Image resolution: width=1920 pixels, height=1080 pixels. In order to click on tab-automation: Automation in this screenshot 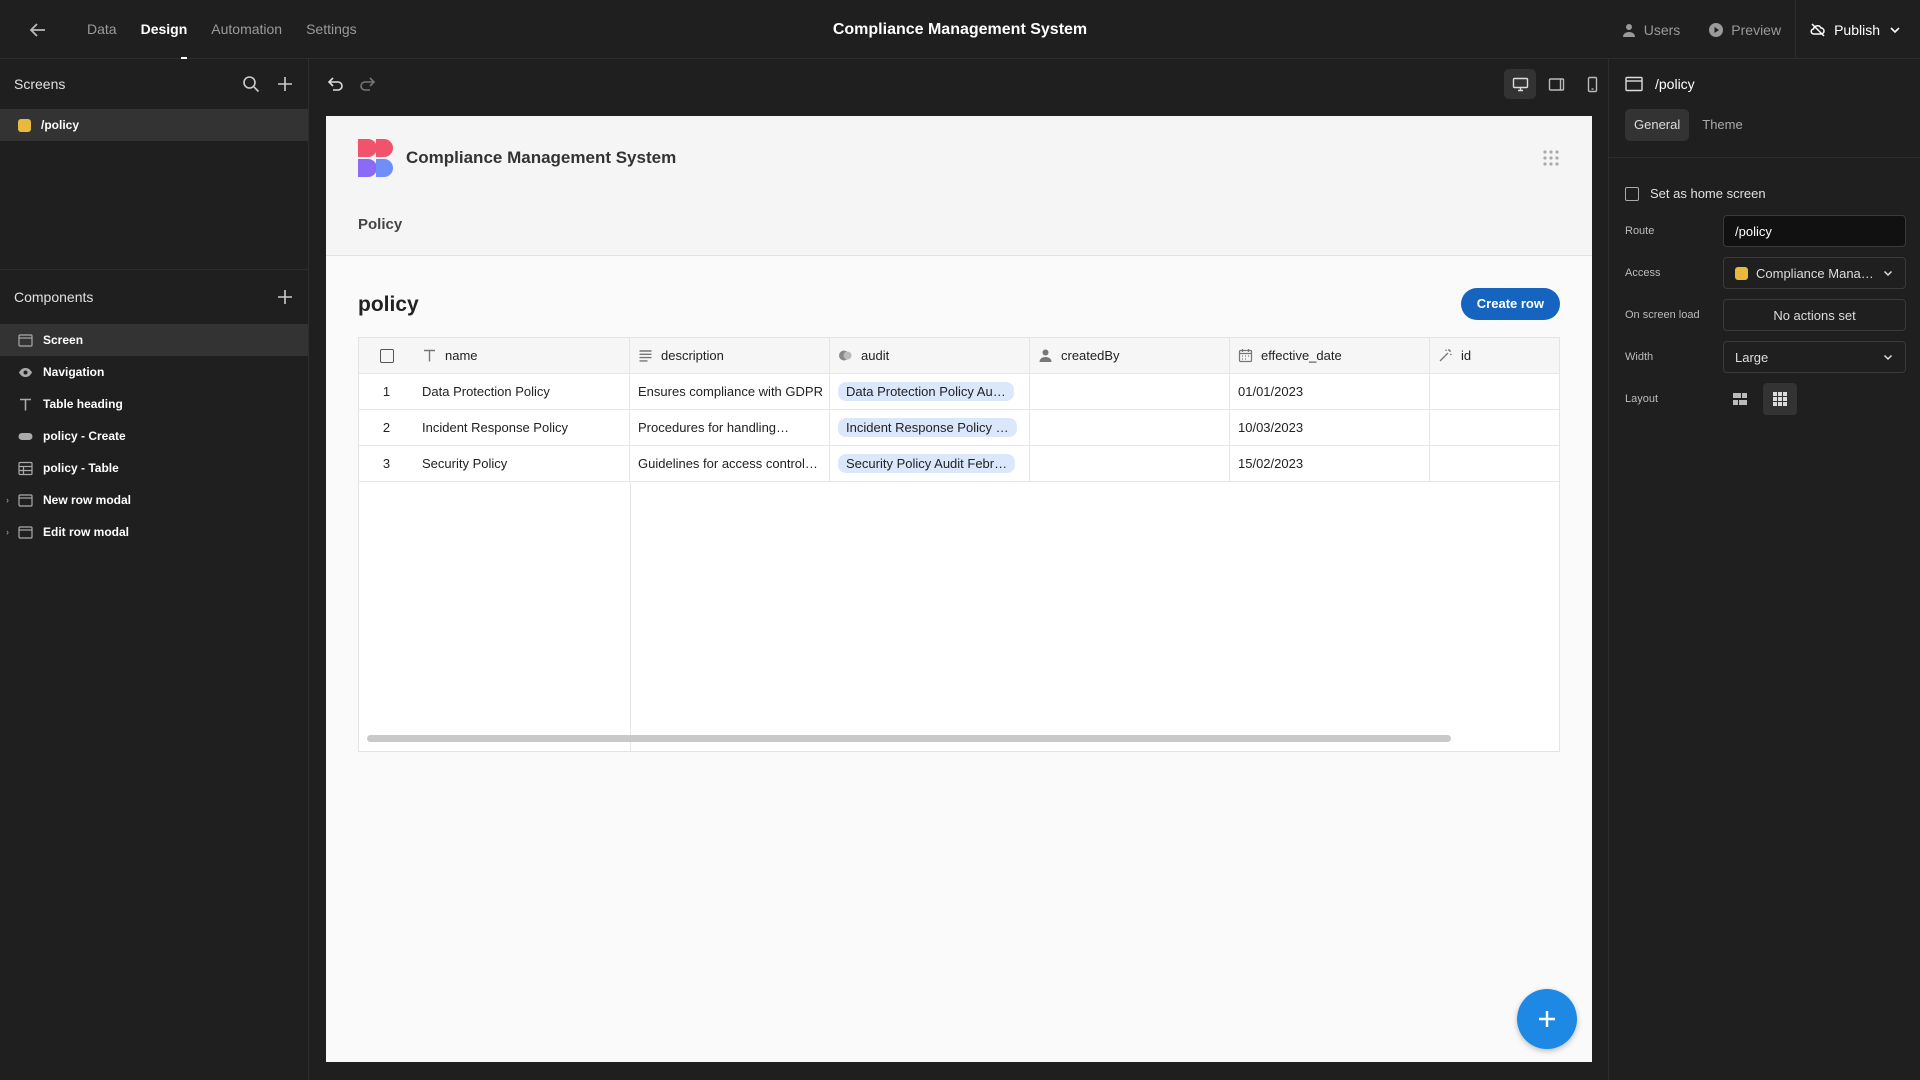, I will do `click(246, 29)`.